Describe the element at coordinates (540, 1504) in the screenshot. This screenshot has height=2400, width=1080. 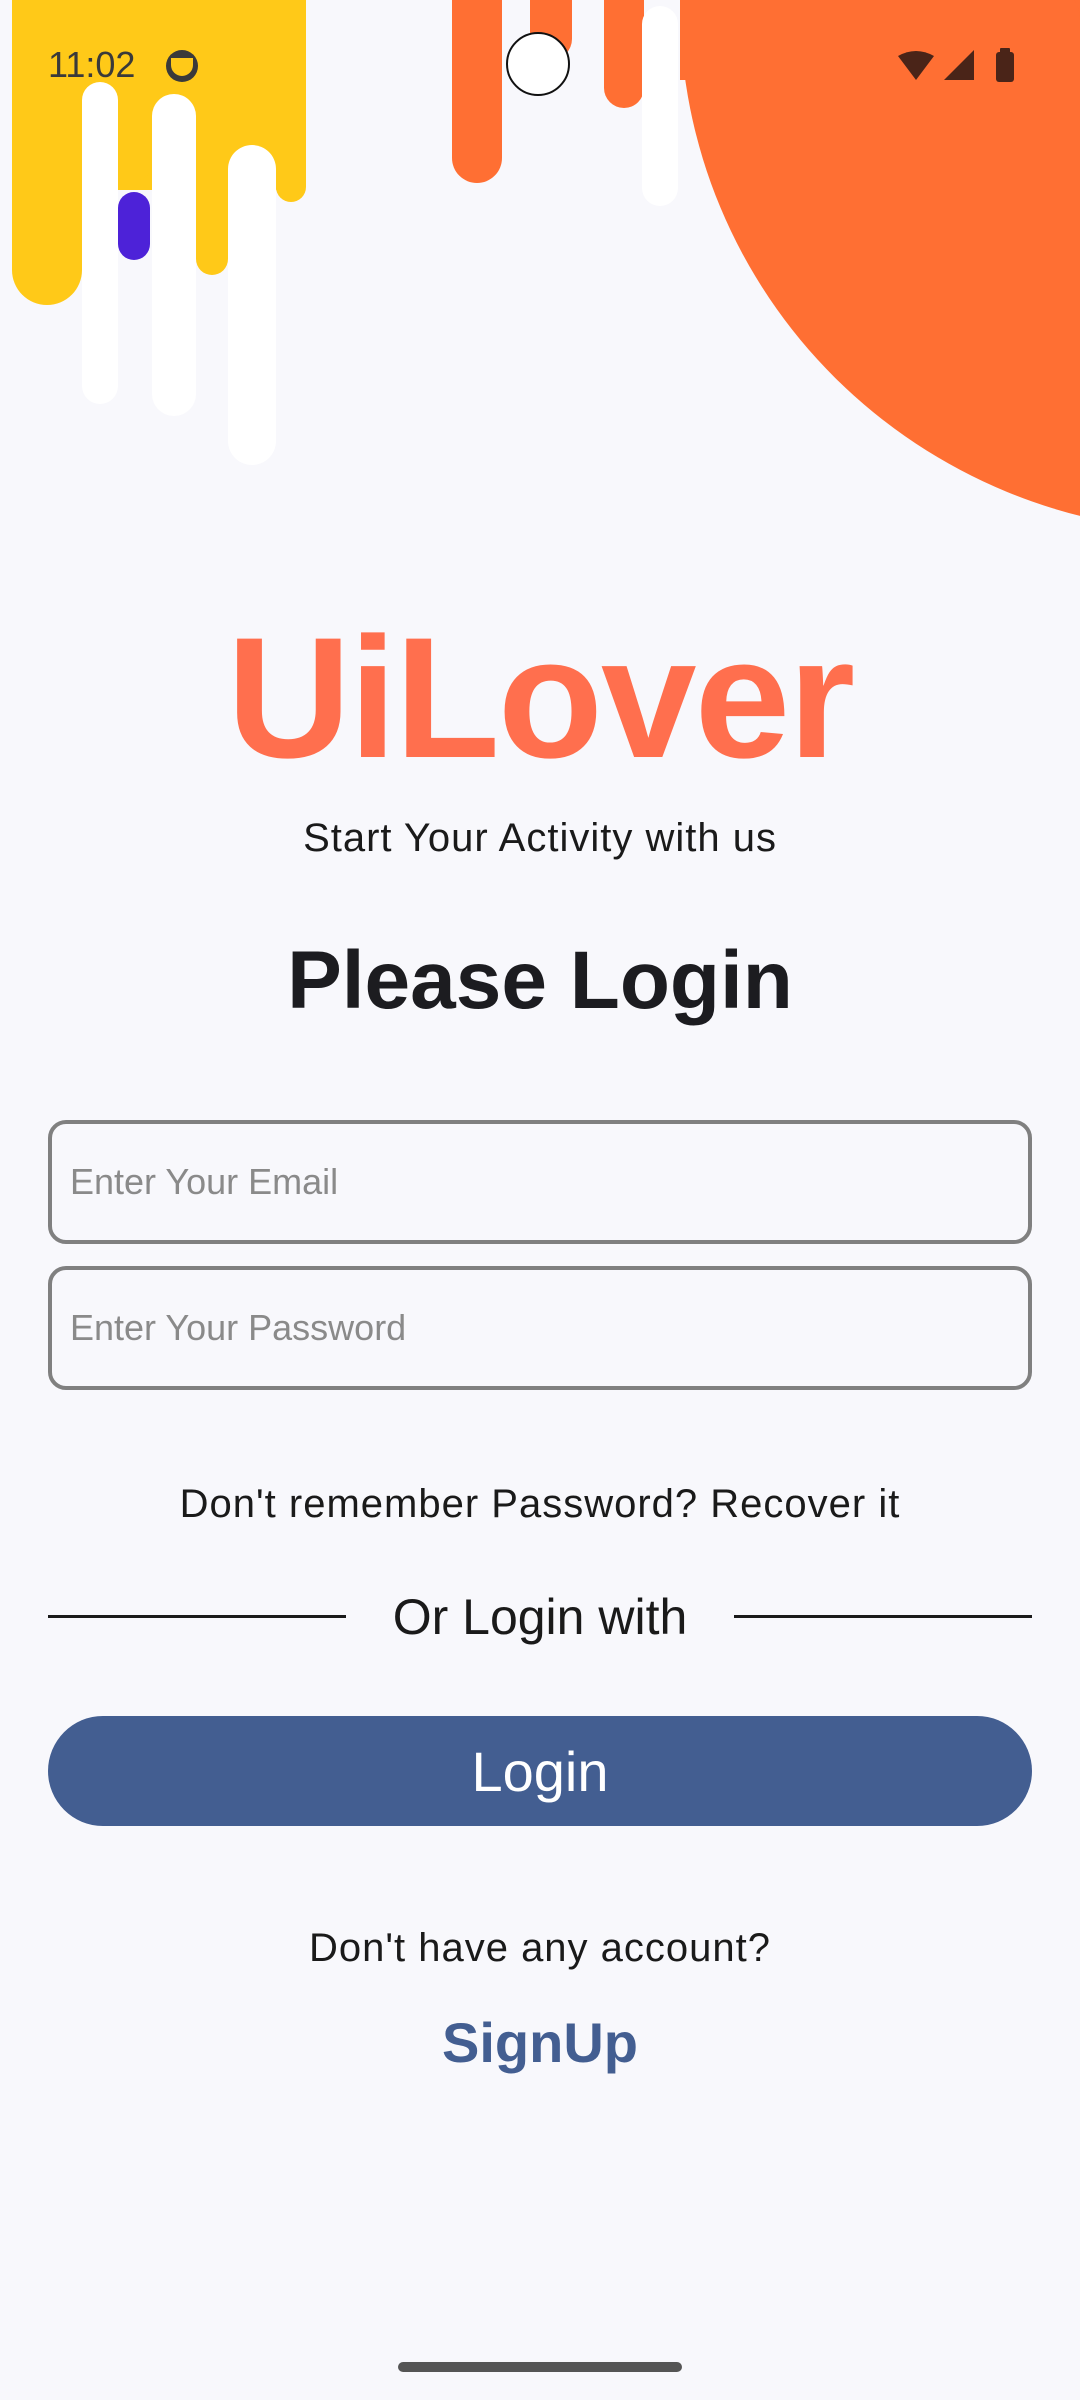
I see `recover-password-link: Don't remember Password? Recover it` at that location.